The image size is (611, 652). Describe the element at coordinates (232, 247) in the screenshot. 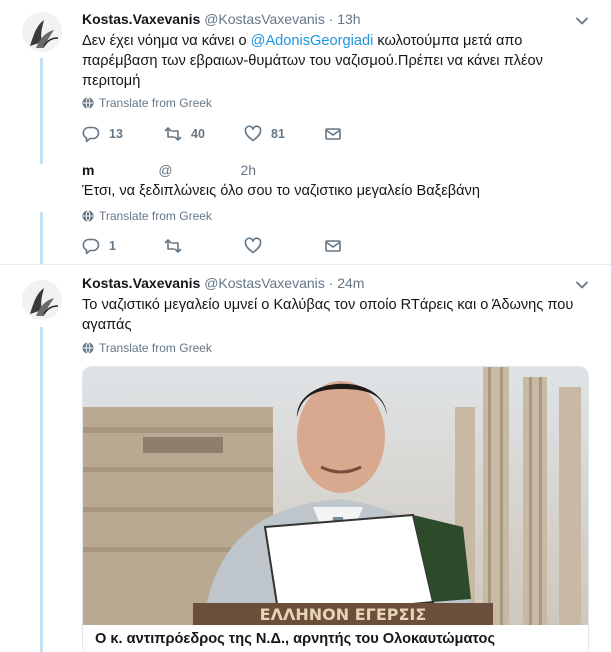

I see `tweet-actions: 1` at that location.